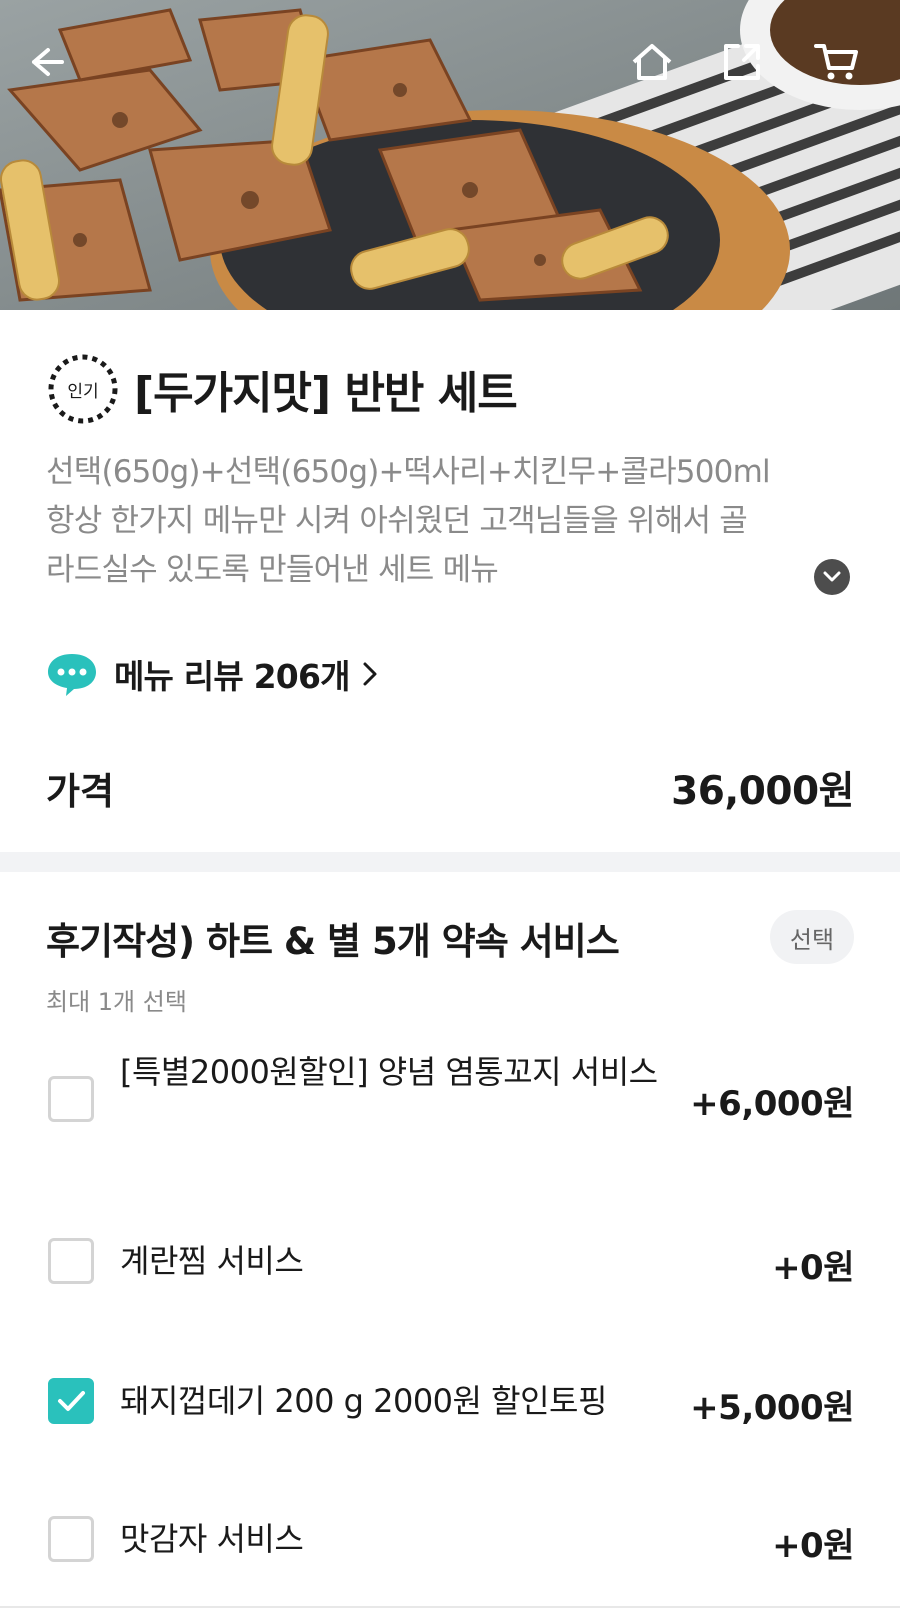 This screenshot has width=900, height=1621. I want to click on price-label: 가격, so click(80, 791).